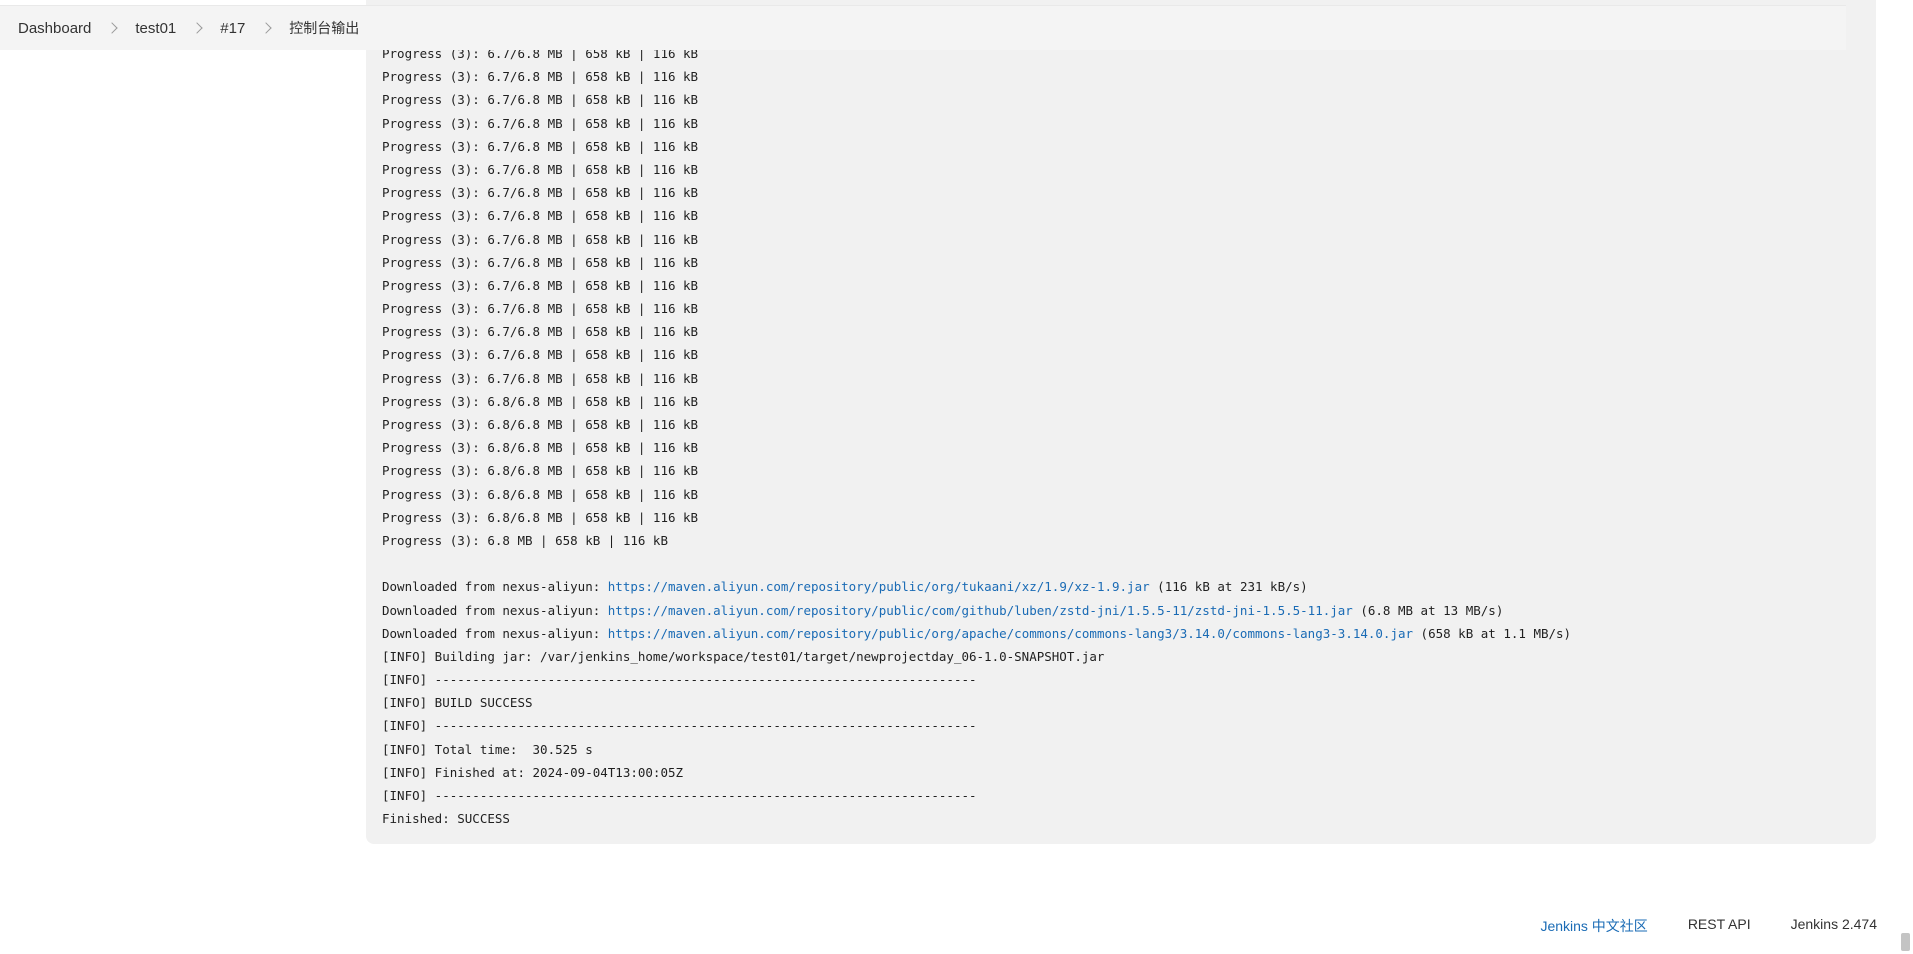 This screenshot has width=1913, height=954. What do you see at coordinates (1428, 610) in the screenshot?
I see `console-line-suffix: (6.8 MB at 13 MB/s)` at bounding box center [1428, 610].